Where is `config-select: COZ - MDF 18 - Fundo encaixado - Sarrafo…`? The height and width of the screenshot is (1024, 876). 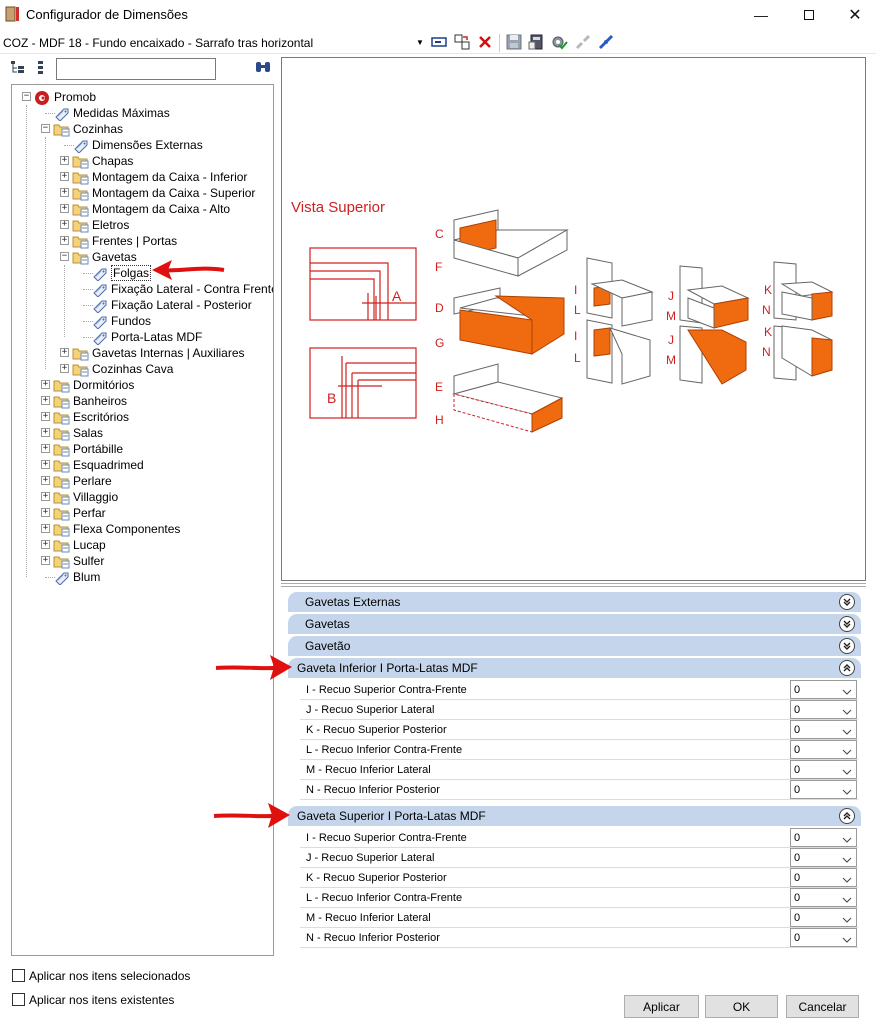 config-select: COZ - MDF 18 - Fundo encaixado - Sarrafo… is located at coordinates (214, 43).